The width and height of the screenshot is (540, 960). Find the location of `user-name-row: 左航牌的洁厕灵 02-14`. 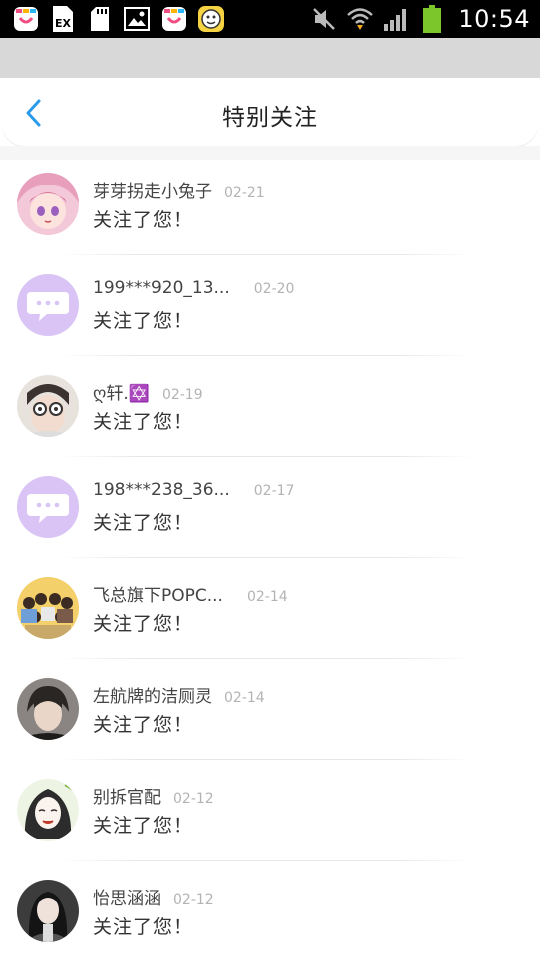

user-name-row: 左航牌的洁厕灵 02-14 is located at coordinates (179, 694).